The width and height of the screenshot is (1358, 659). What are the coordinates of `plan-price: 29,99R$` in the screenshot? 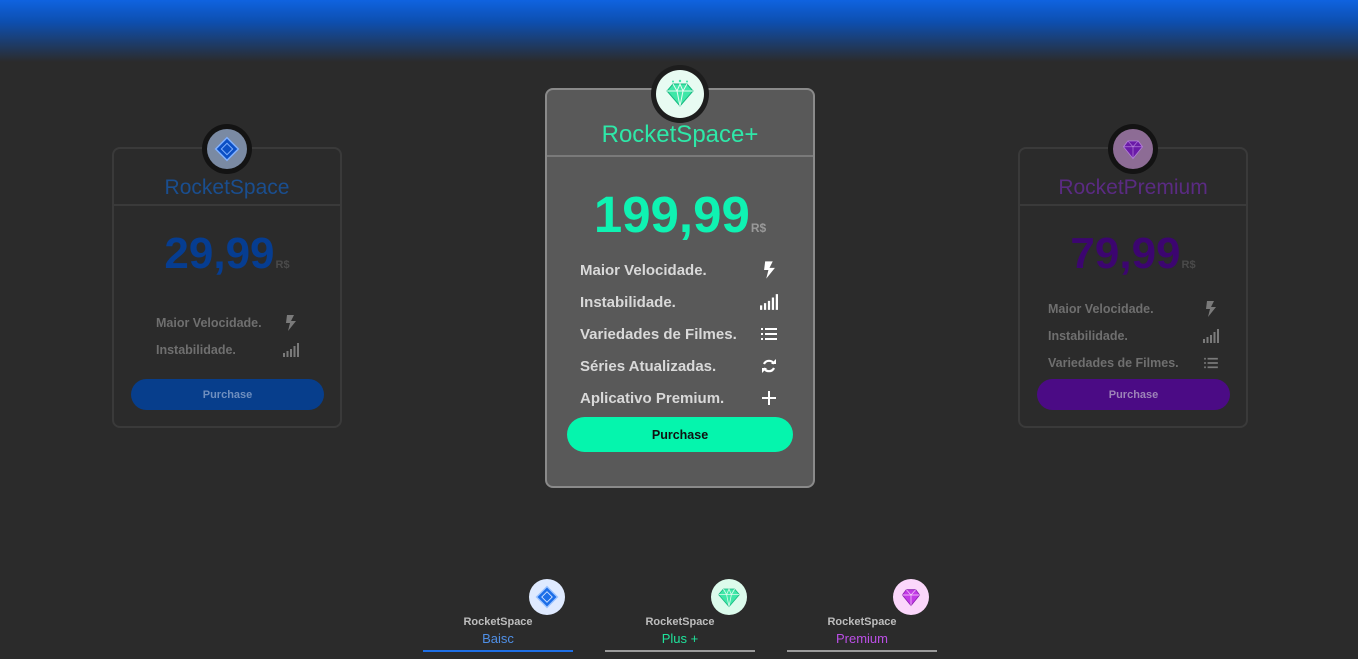 It's located at (227, 254).